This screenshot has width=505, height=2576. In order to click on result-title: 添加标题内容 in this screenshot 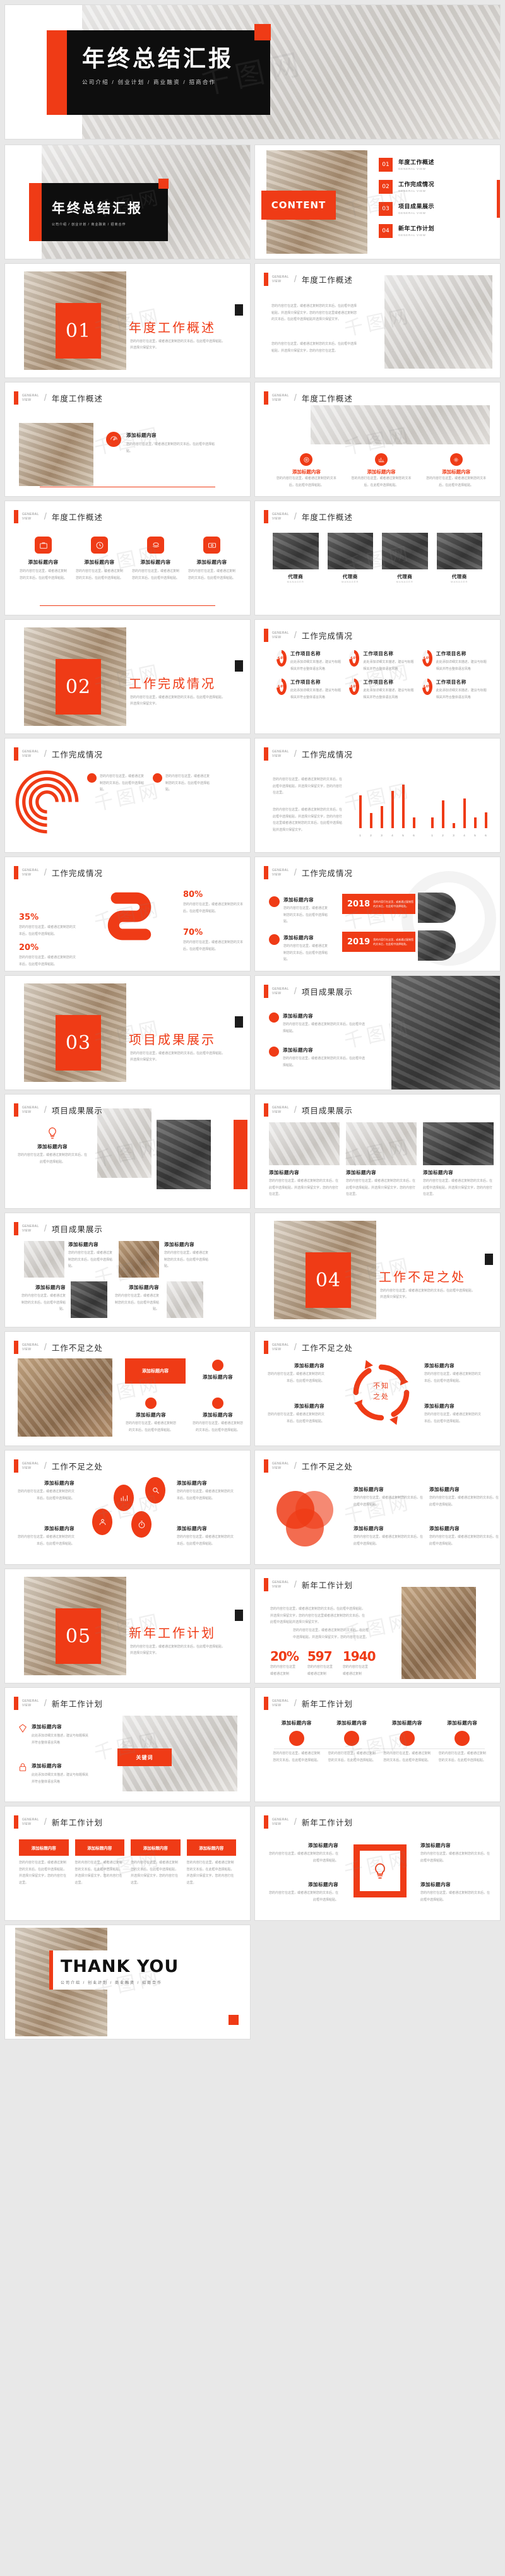, I will do `click(298, 1050)`.